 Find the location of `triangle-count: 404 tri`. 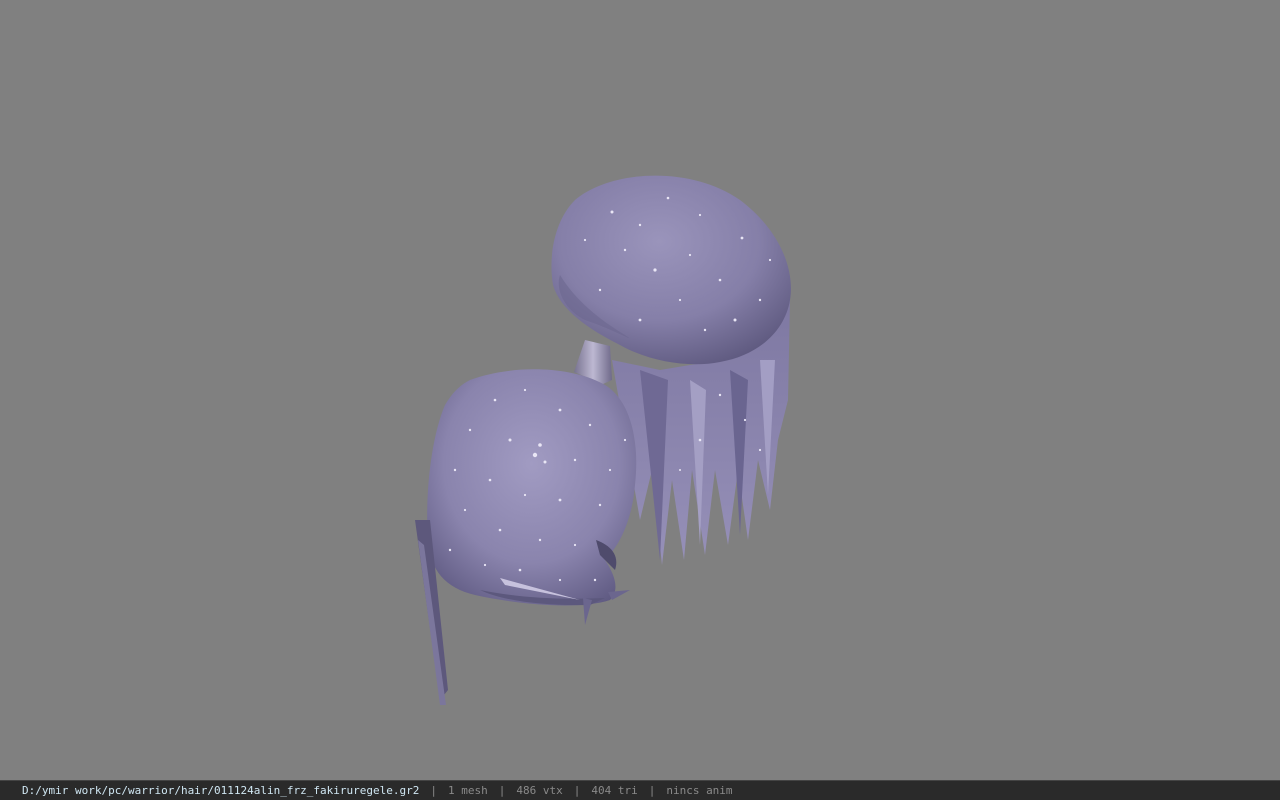

triangle-count: 404 tri is located at coordinates (614, 790).